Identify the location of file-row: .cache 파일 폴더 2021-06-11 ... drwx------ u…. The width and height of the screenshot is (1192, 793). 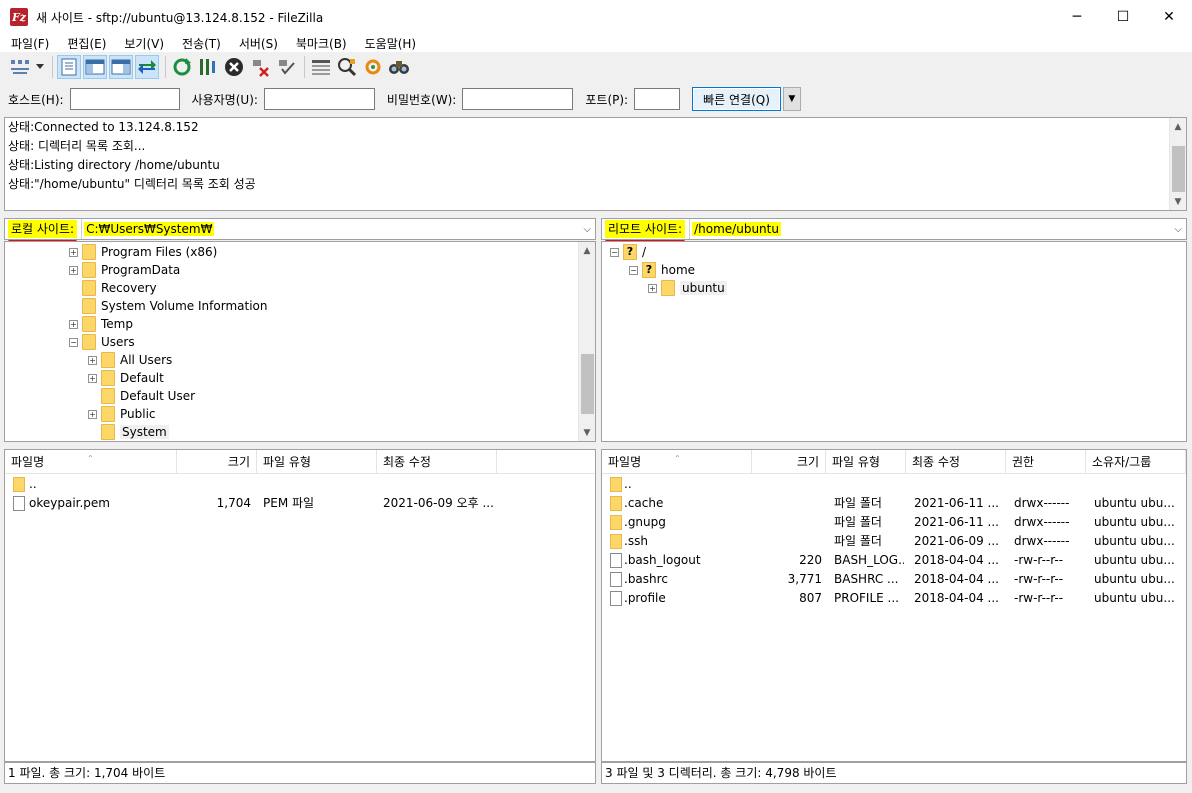
(894, 503).